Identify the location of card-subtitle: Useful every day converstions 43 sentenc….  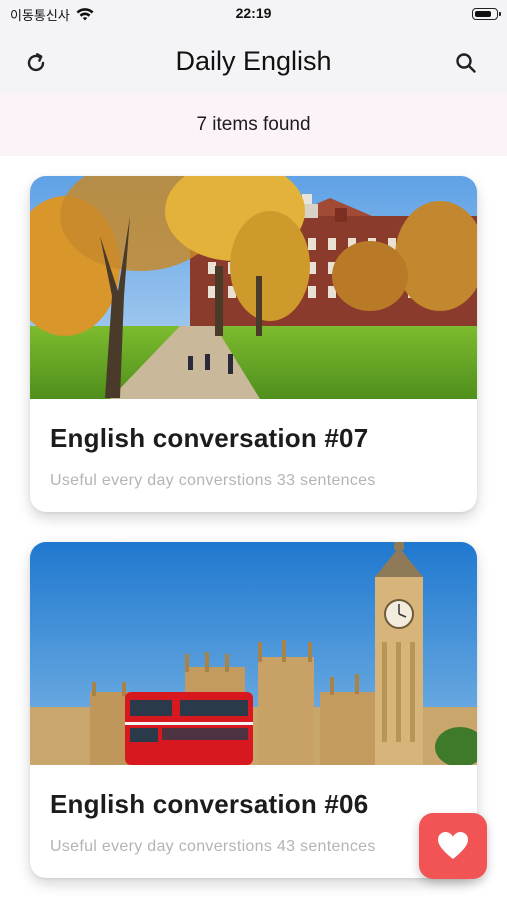
(213, 846).